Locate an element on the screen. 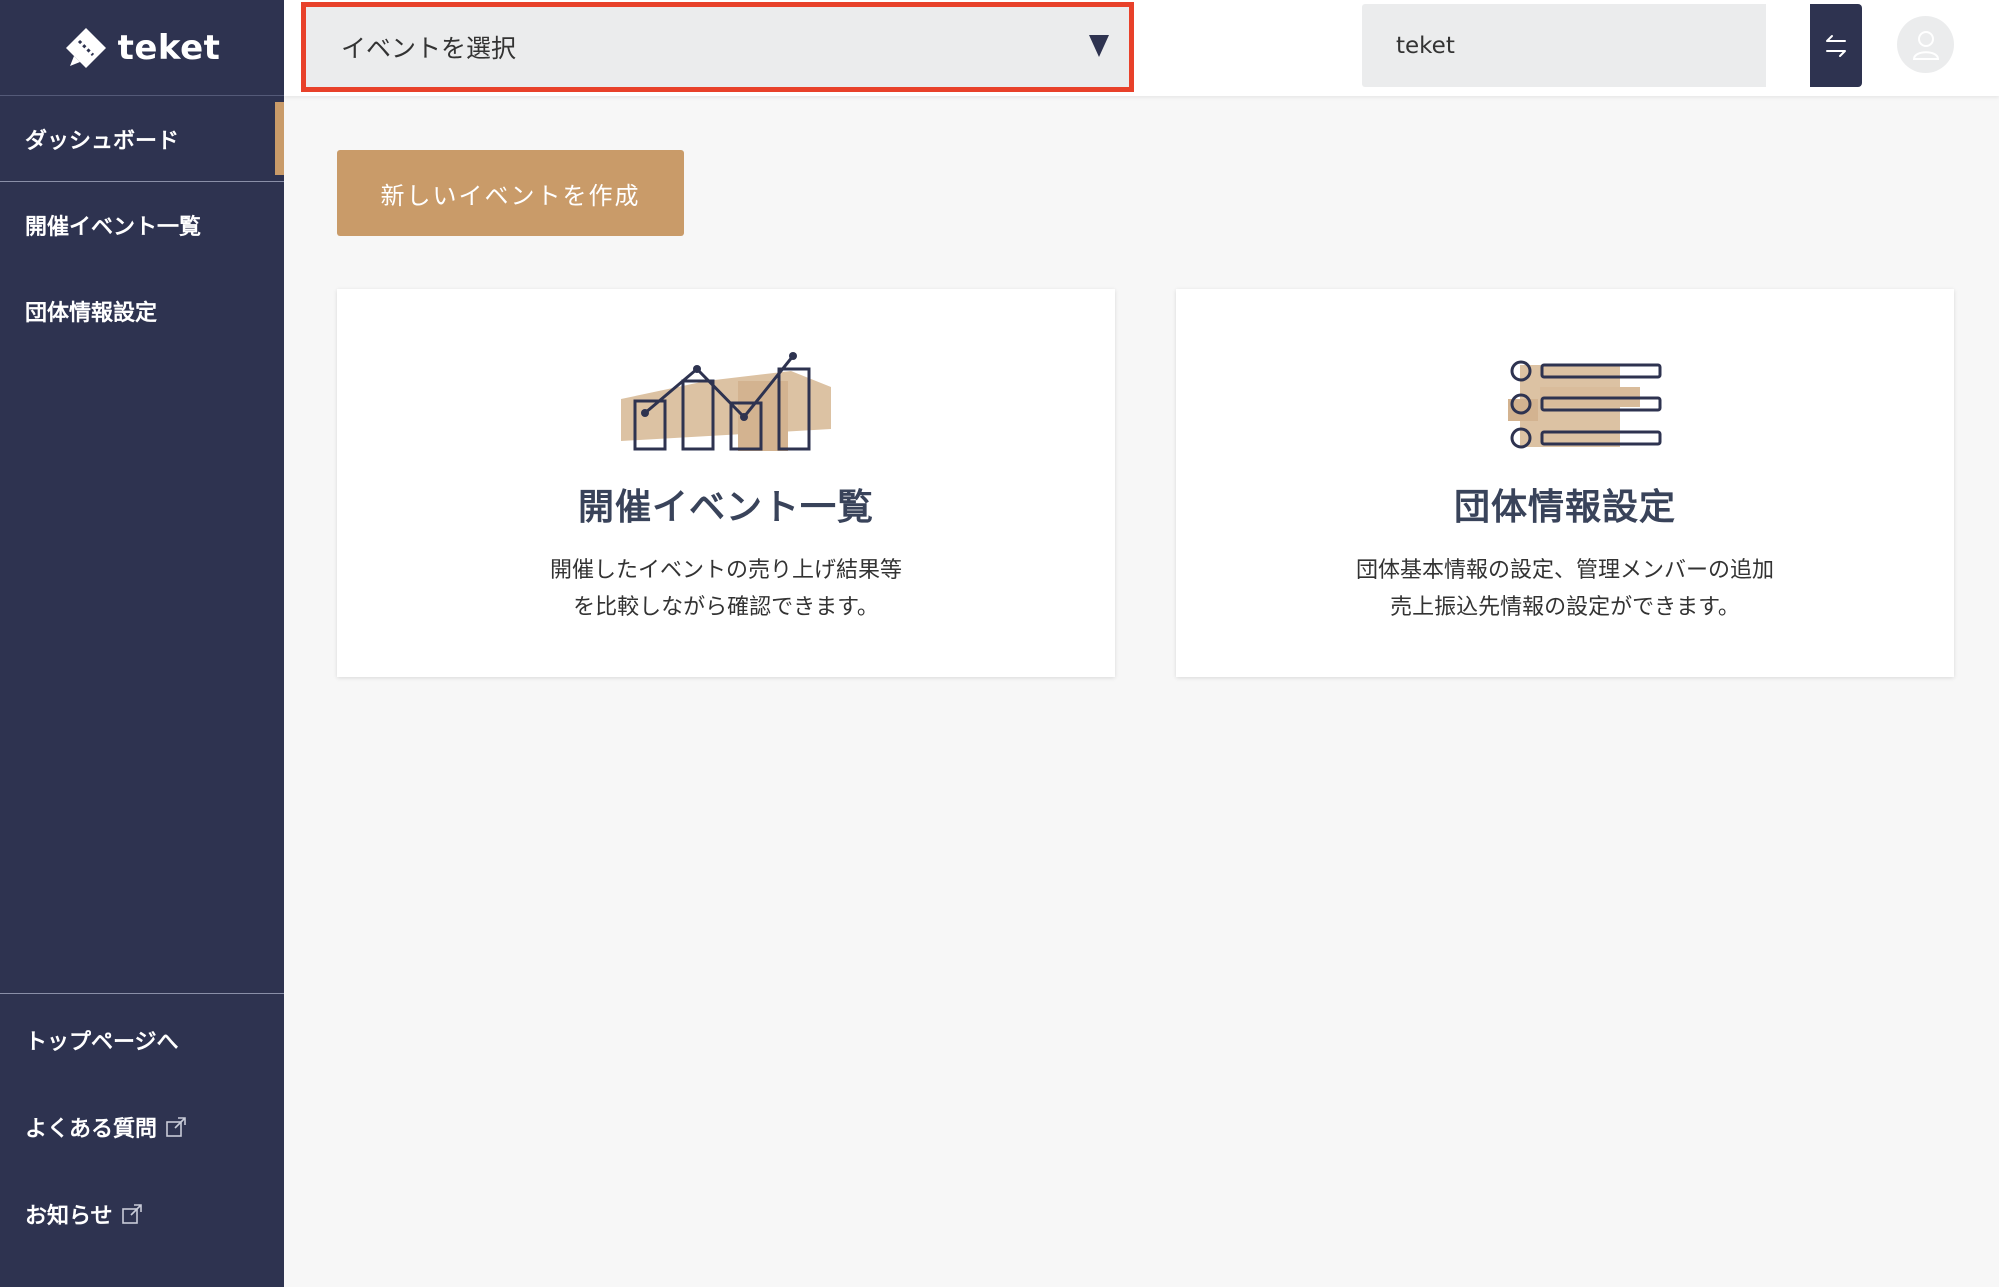 The image size is (1999, 1287). top-header: イベントを選択 teket is located at coordinates (1141, 48).